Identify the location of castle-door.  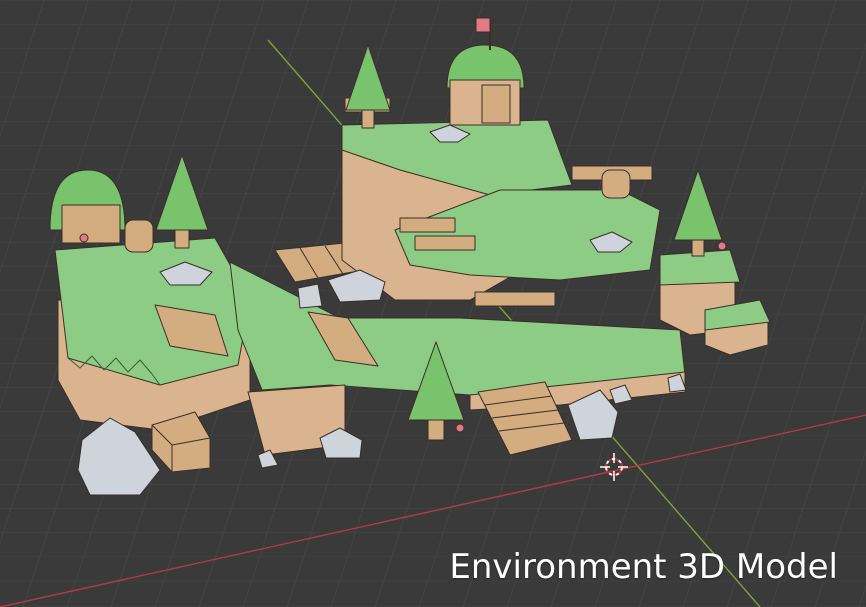
(496, 104).